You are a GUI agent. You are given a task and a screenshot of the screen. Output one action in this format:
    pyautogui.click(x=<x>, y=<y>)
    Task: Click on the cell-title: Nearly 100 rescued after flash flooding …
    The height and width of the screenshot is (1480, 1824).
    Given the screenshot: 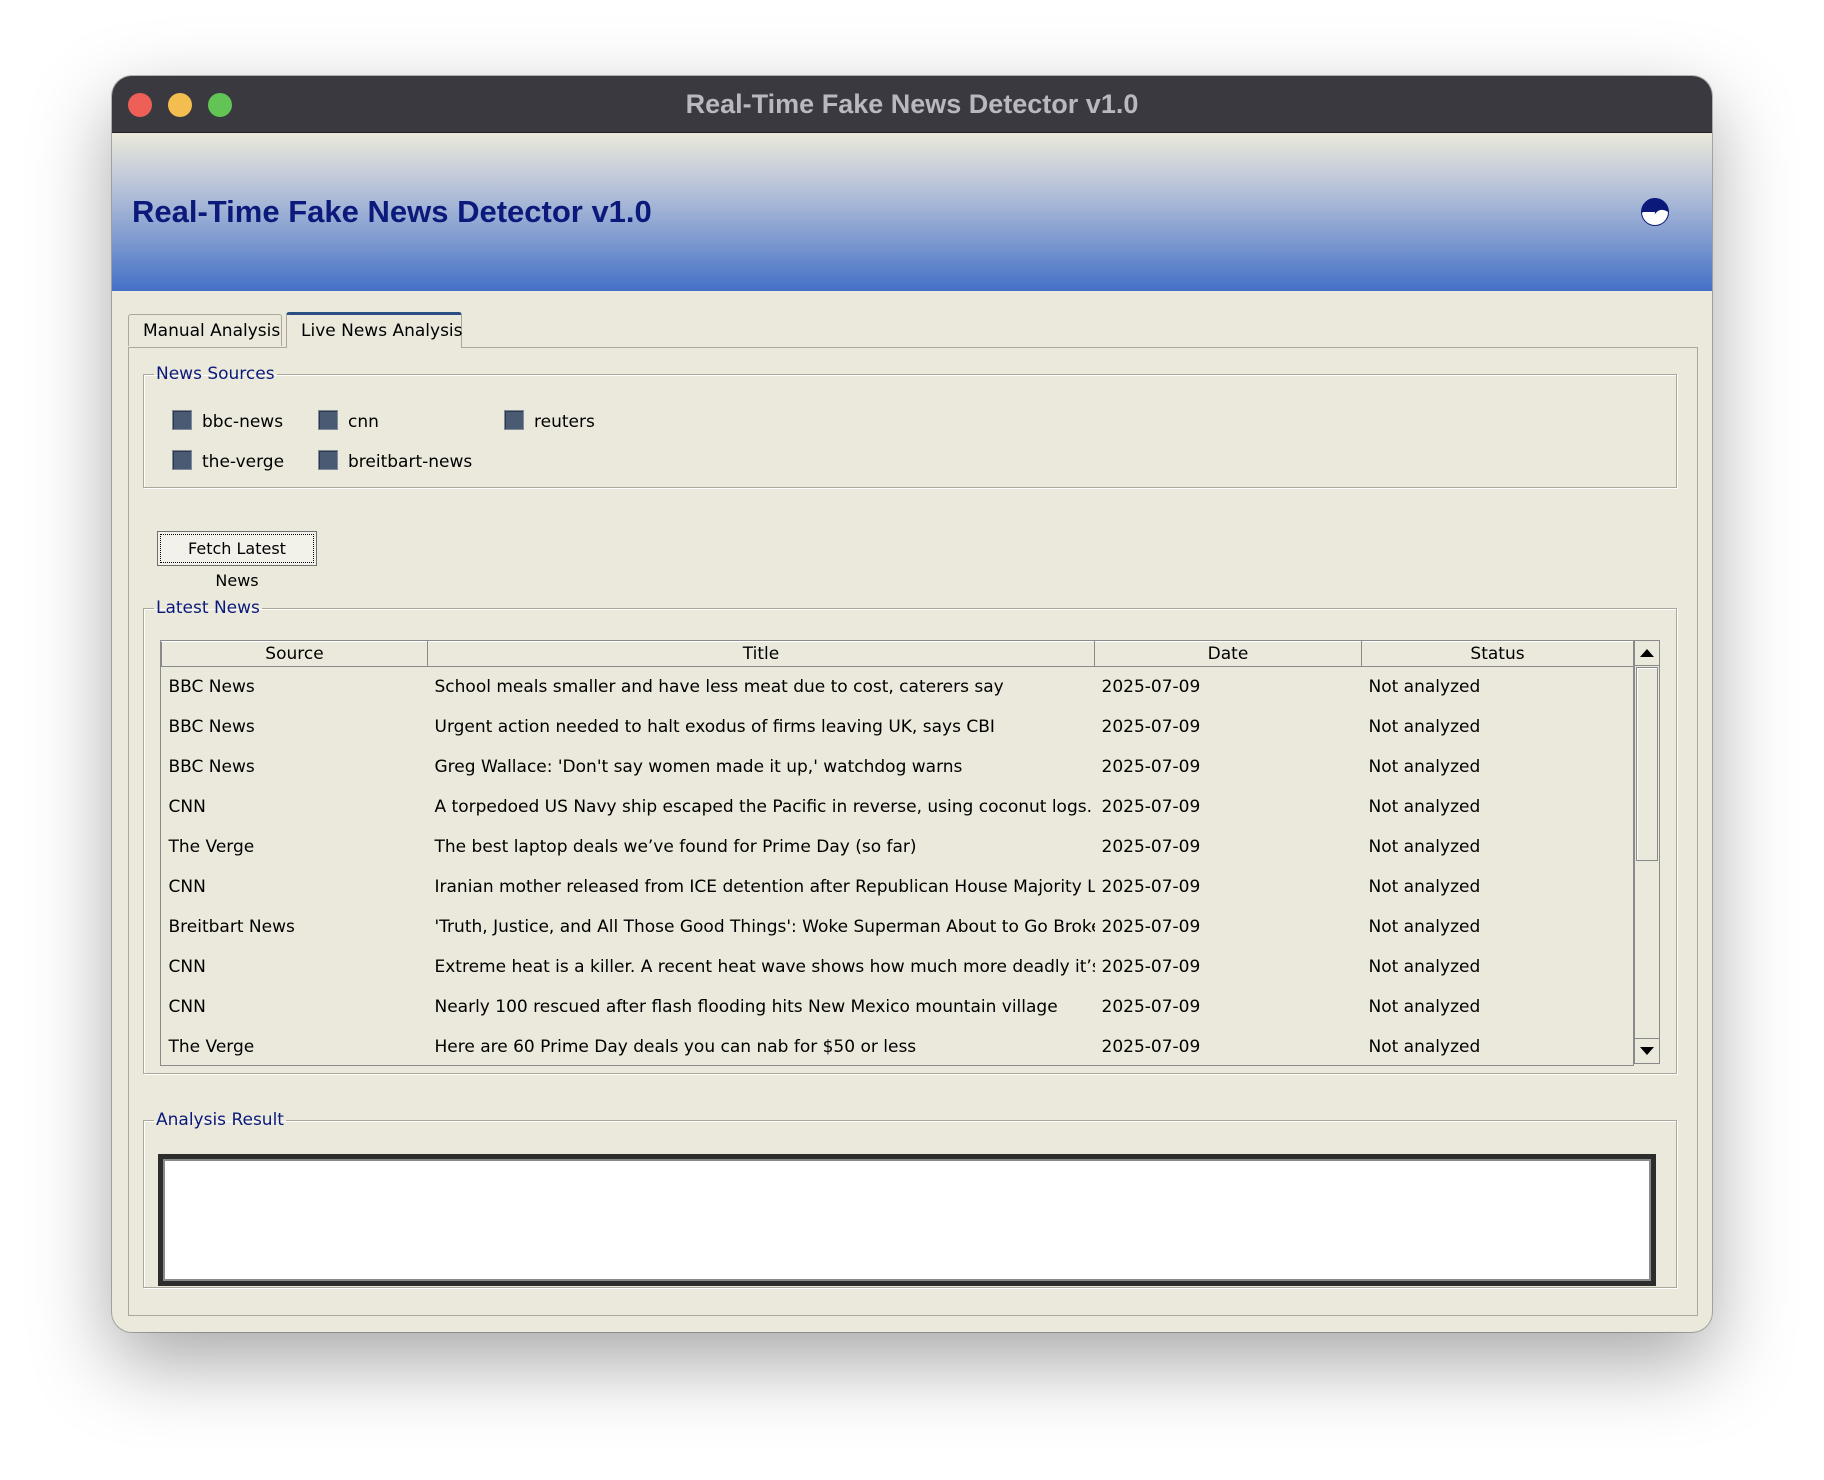 What is the action you would take?
    pyautogui.click(x=746, y=1007)
    